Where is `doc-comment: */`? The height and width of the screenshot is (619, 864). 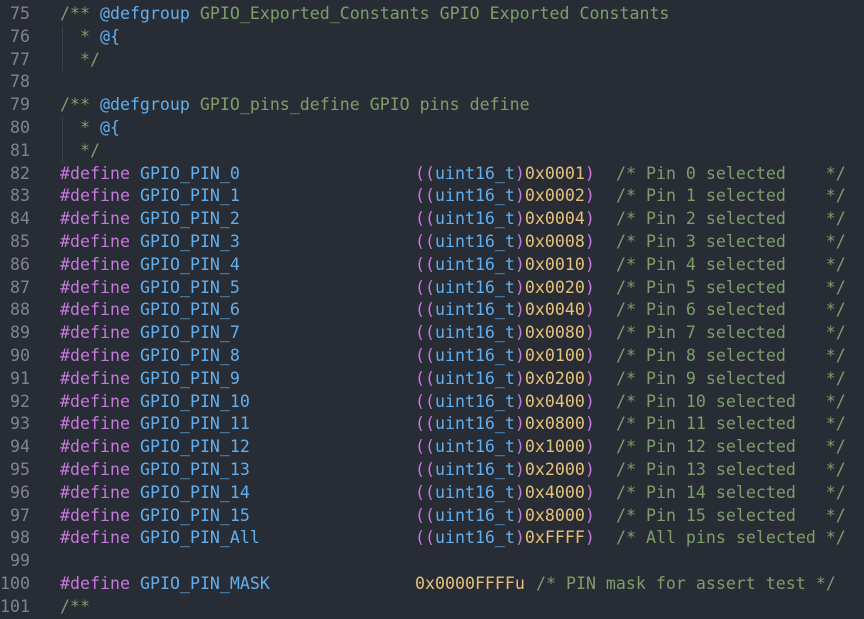 doc-comment: */ is located at coordinates (80, 150).